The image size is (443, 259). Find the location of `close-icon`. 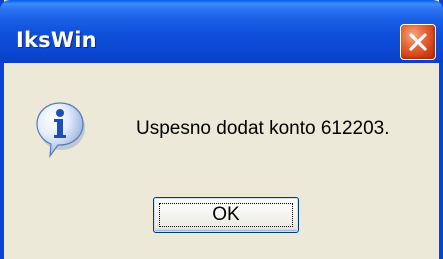

close-icon is located at coordinates (418, 42).